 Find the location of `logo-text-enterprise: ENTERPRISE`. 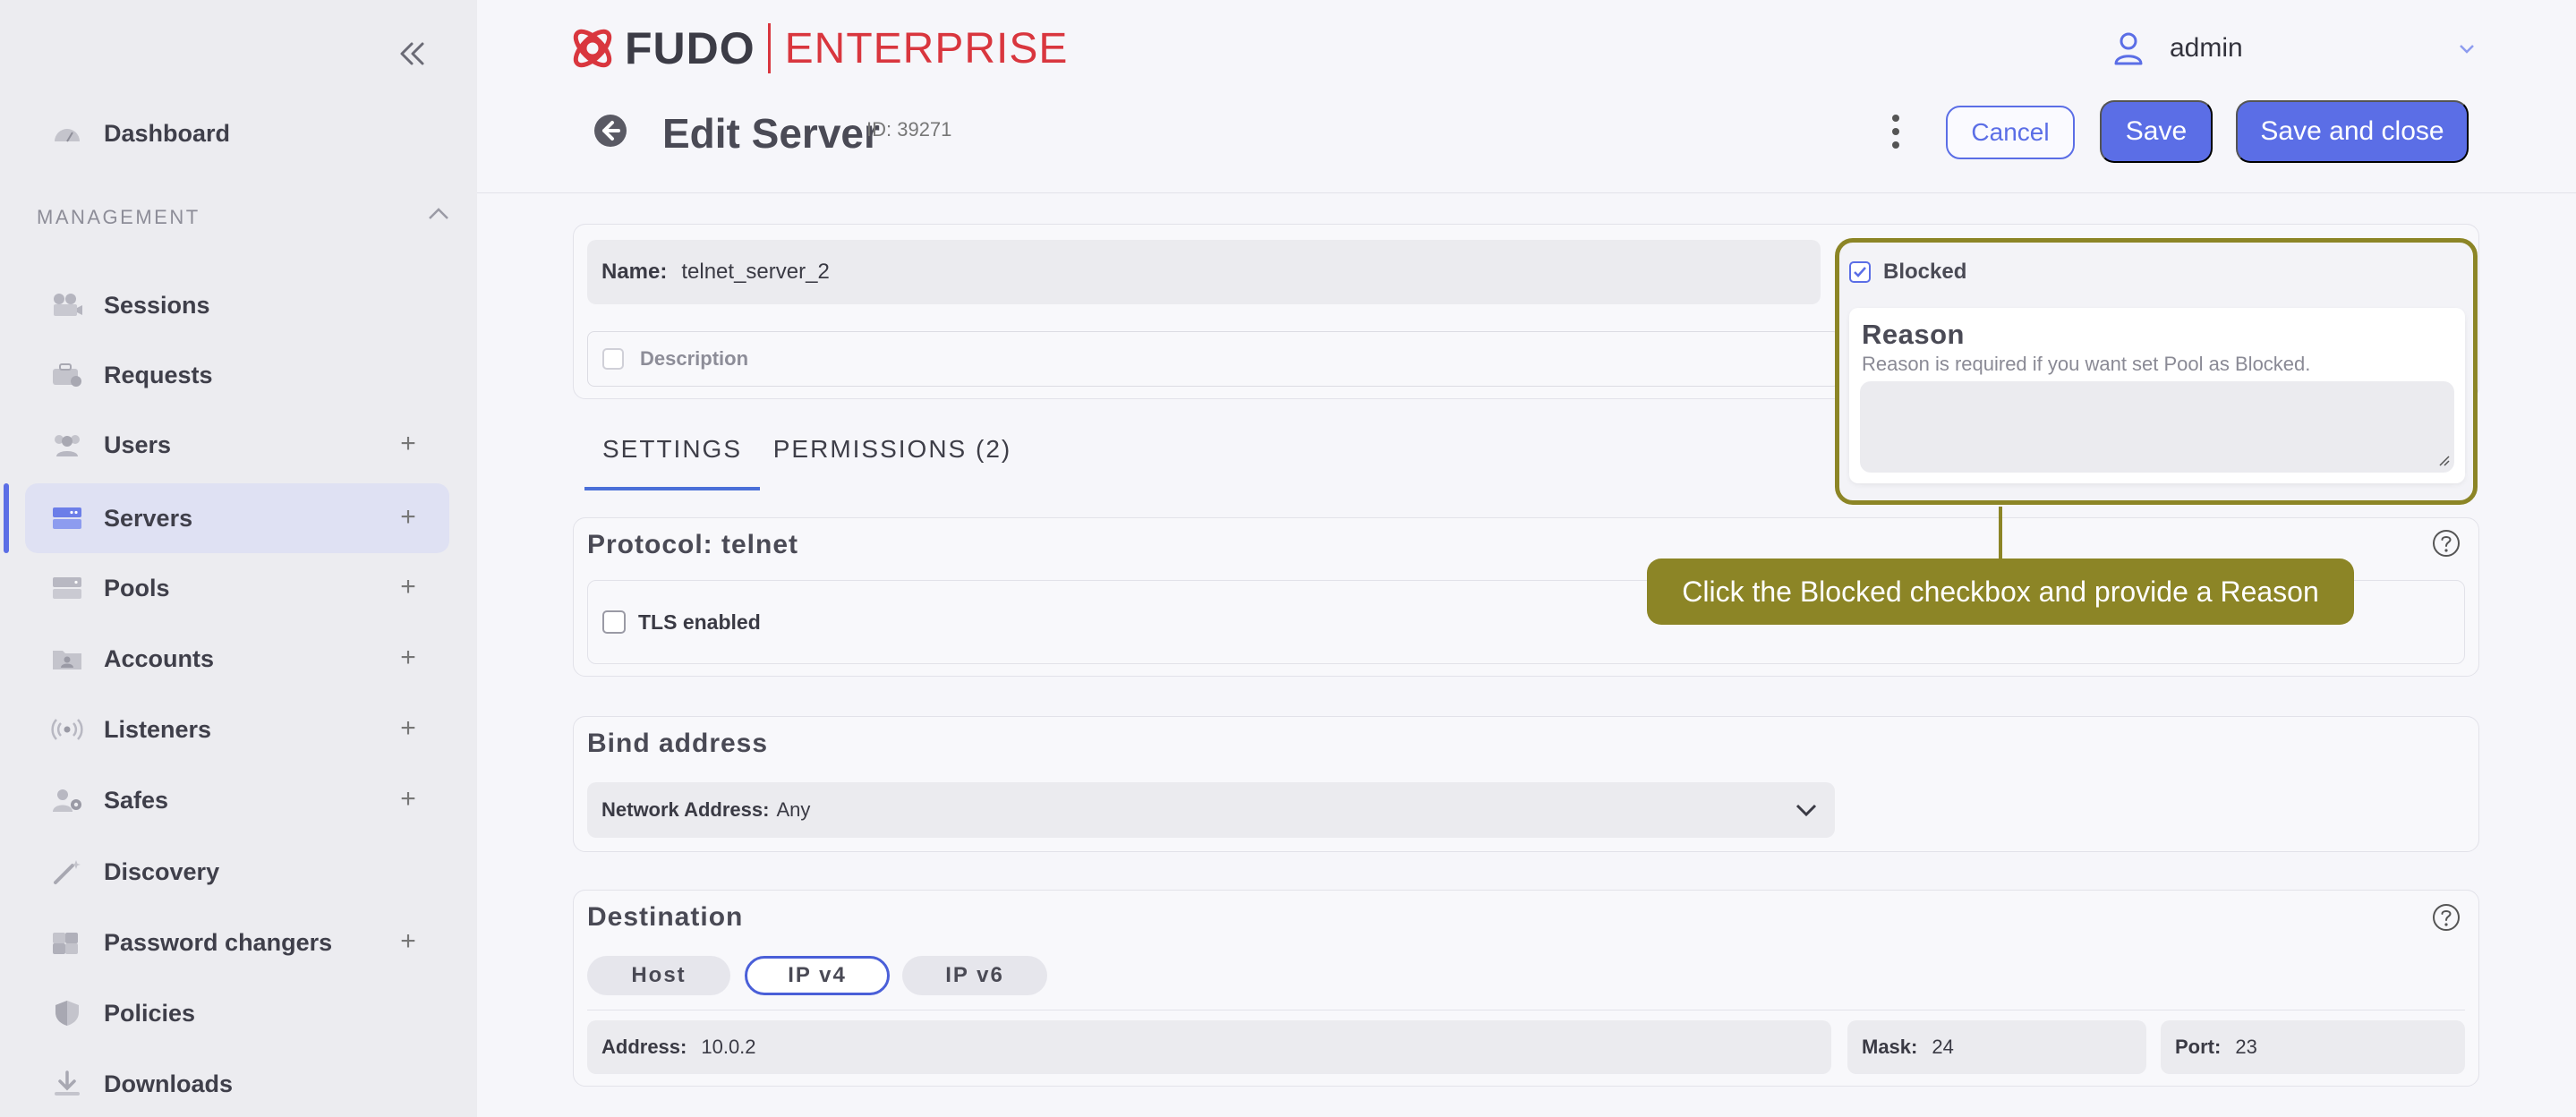

logo-text-enterprise: ENTERPRISE is located at coordinates (926, 48).